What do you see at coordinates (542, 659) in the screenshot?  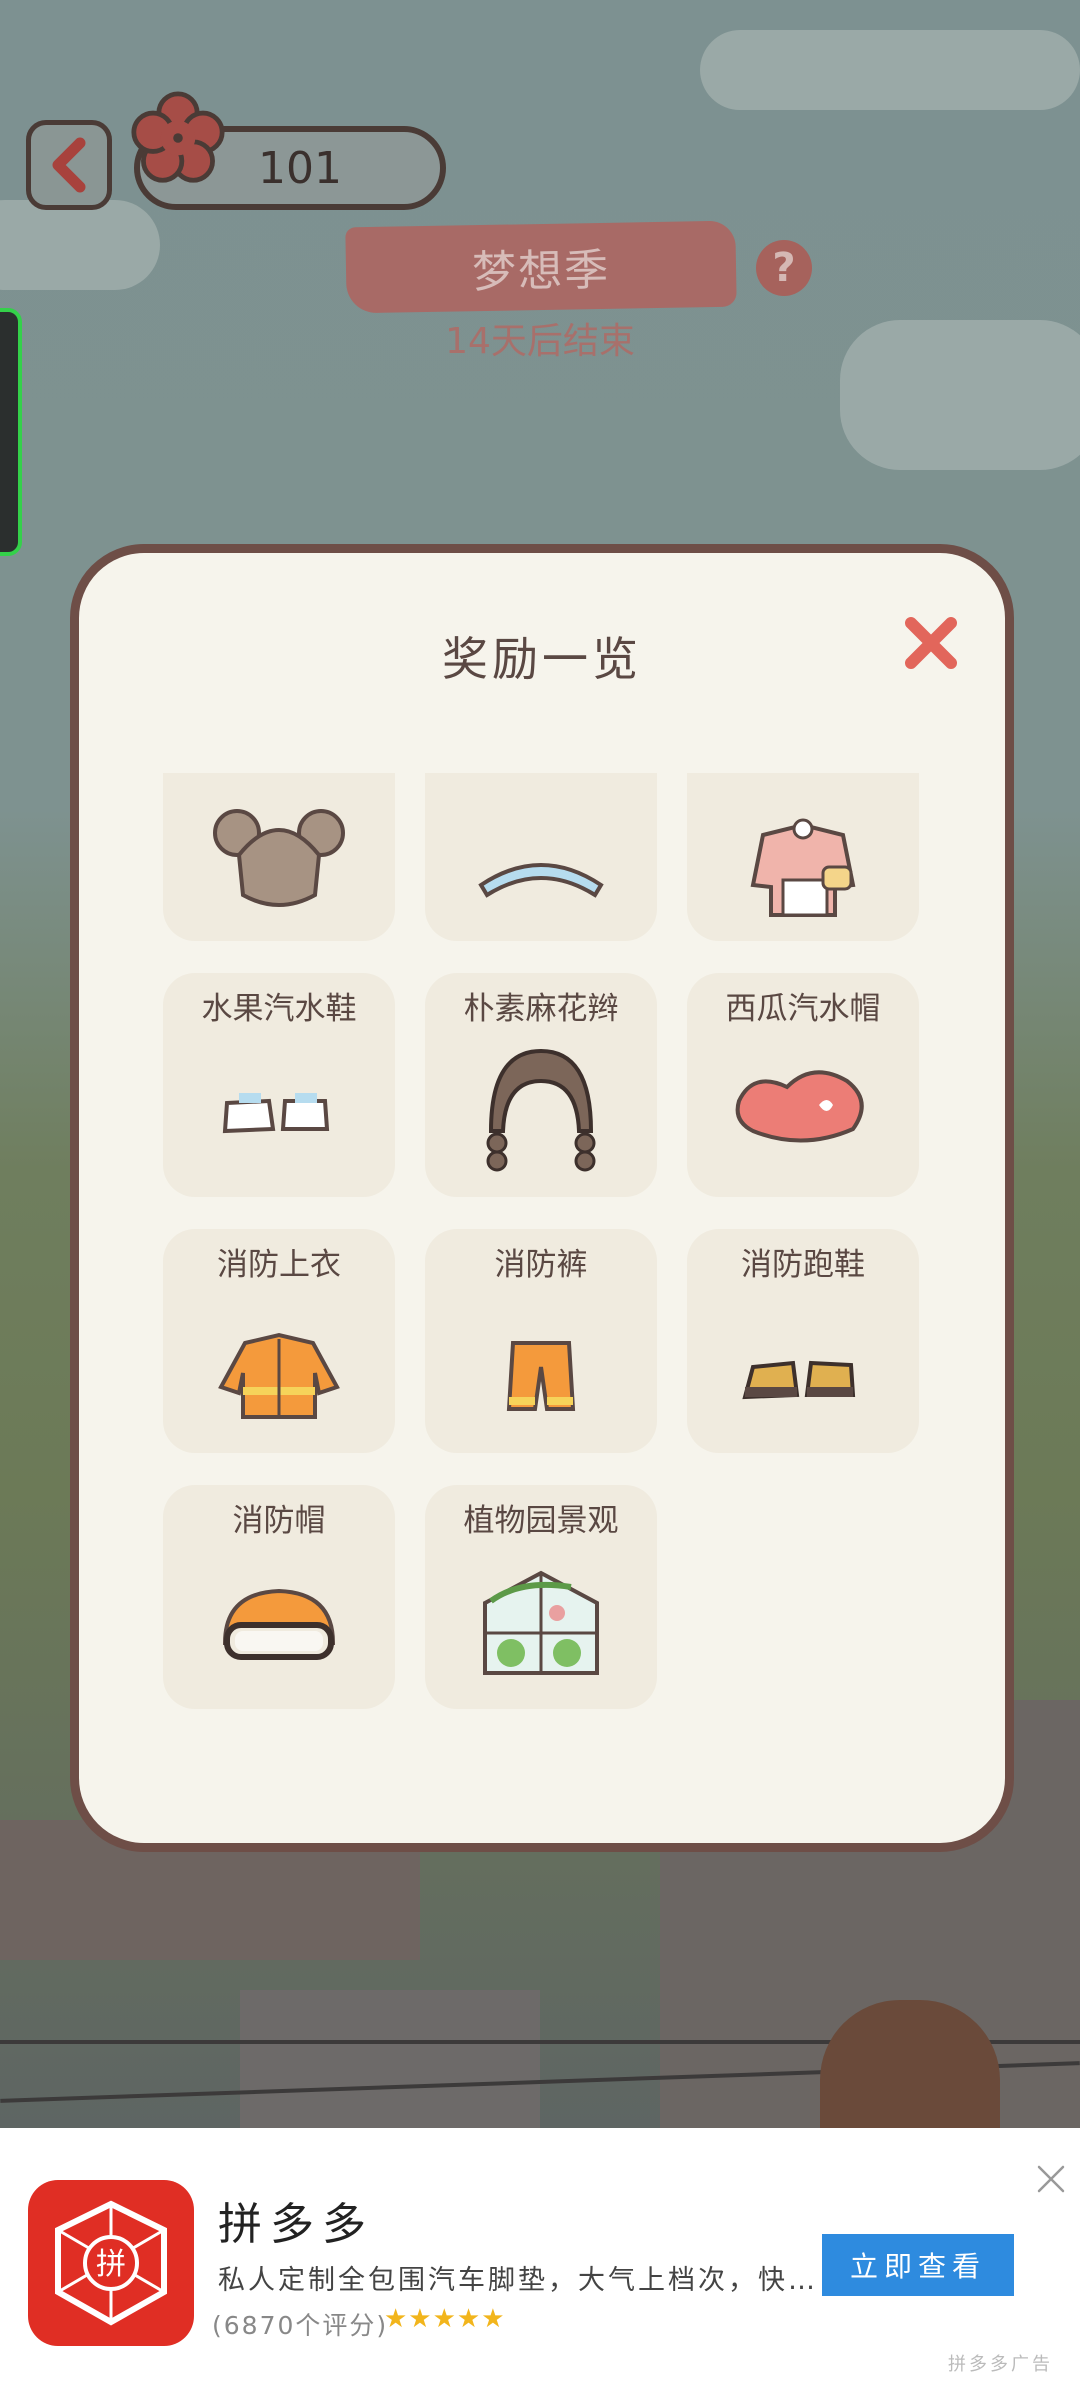 I see `dialog-title: 奖励一览` at bounding box center [542, 659].